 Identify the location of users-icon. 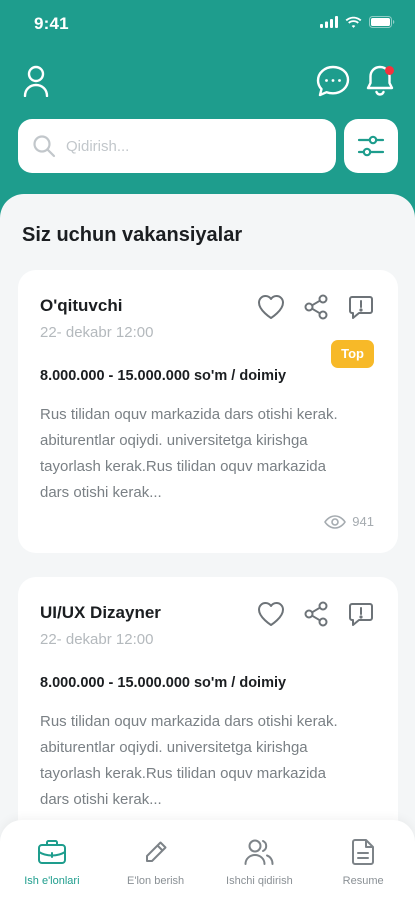
(259, 852).